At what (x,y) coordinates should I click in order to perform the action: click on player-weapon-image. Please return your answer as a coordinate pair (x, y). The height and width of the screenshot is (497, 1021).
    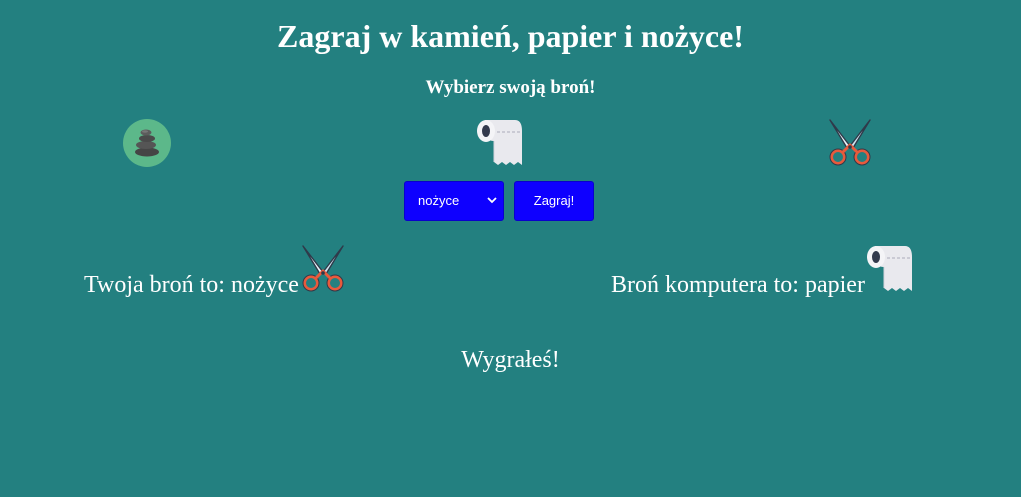
    Looking at the image, I should click on (323, 268).